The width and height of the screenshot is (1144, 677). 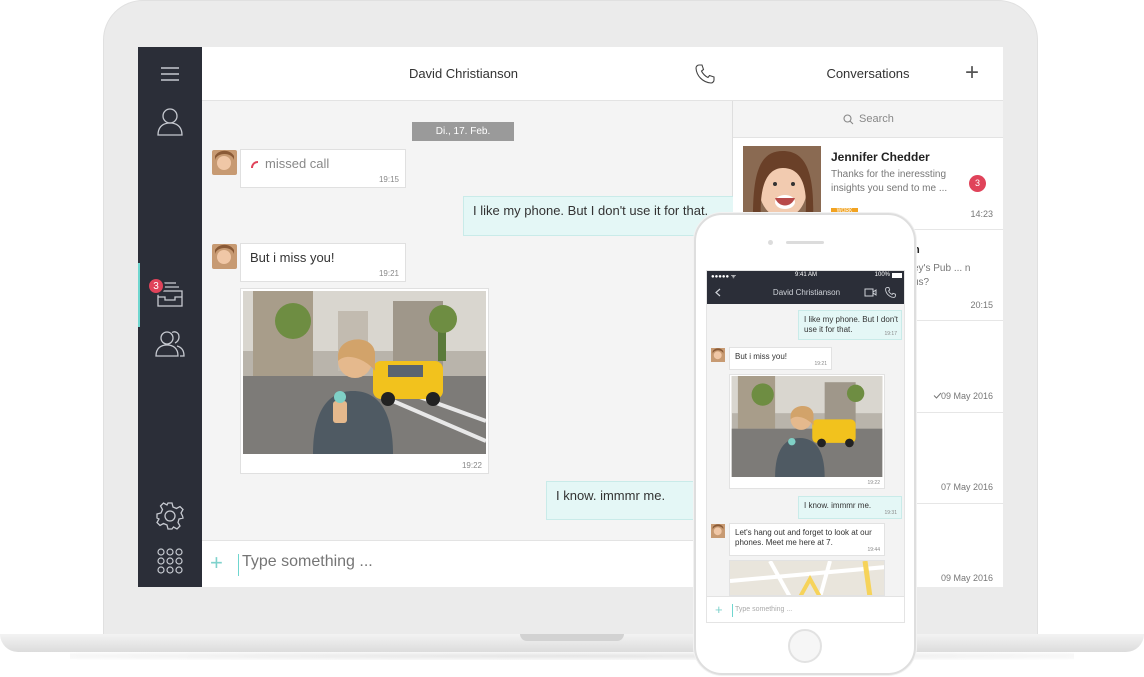 I want to click on settings-button, so click(x=170, y=516).